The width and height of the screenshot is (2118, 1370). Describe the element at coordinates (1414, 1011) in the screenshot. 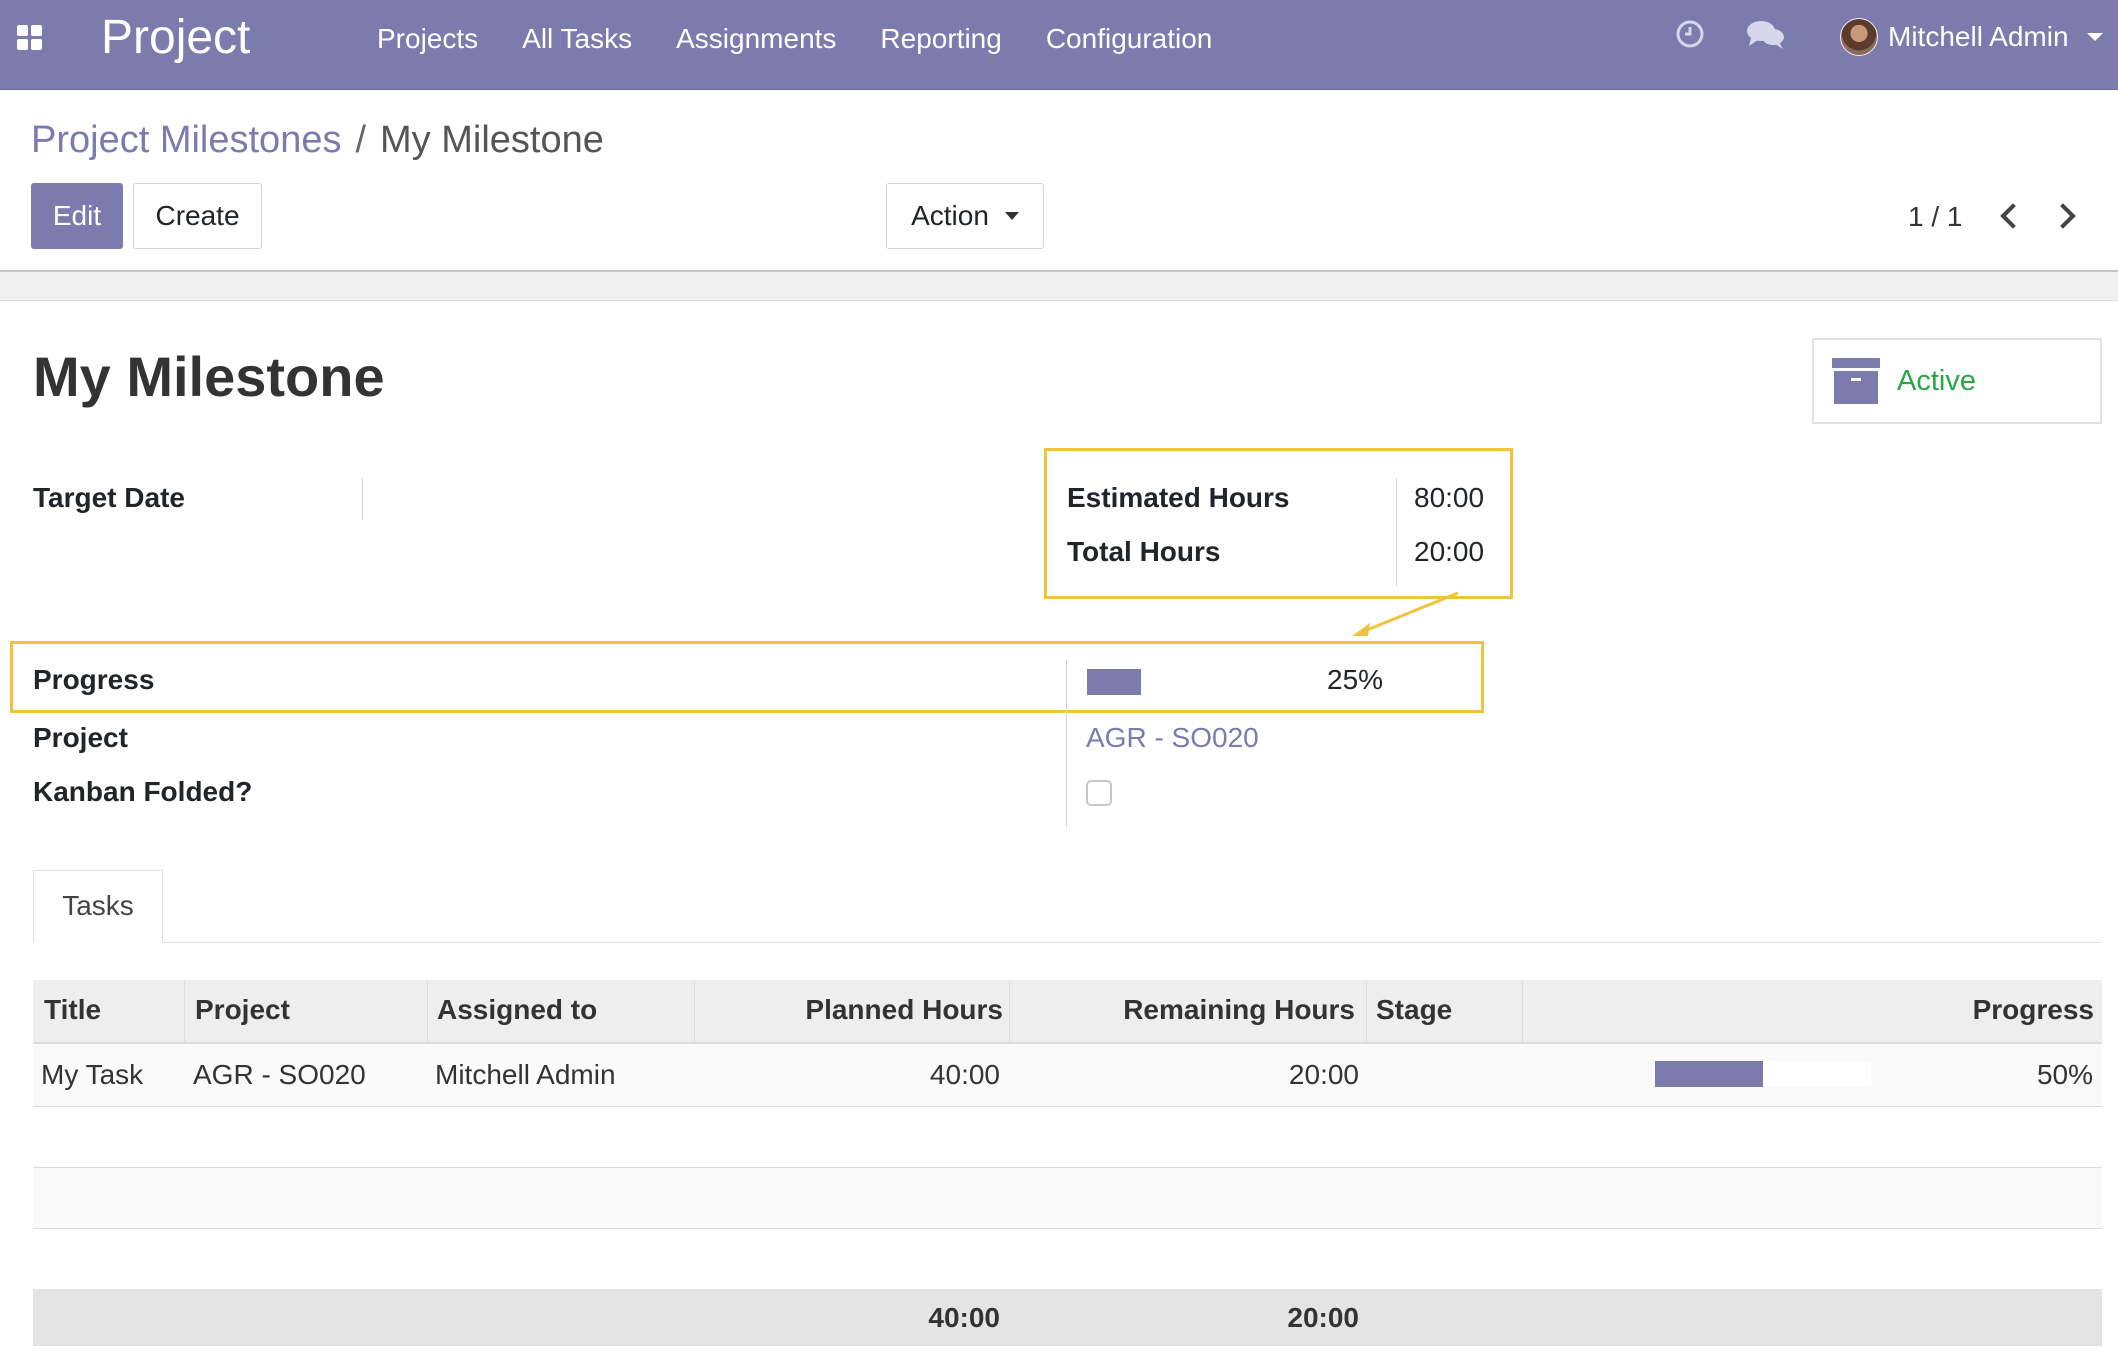

I see `column-stage: Stage` at that location.